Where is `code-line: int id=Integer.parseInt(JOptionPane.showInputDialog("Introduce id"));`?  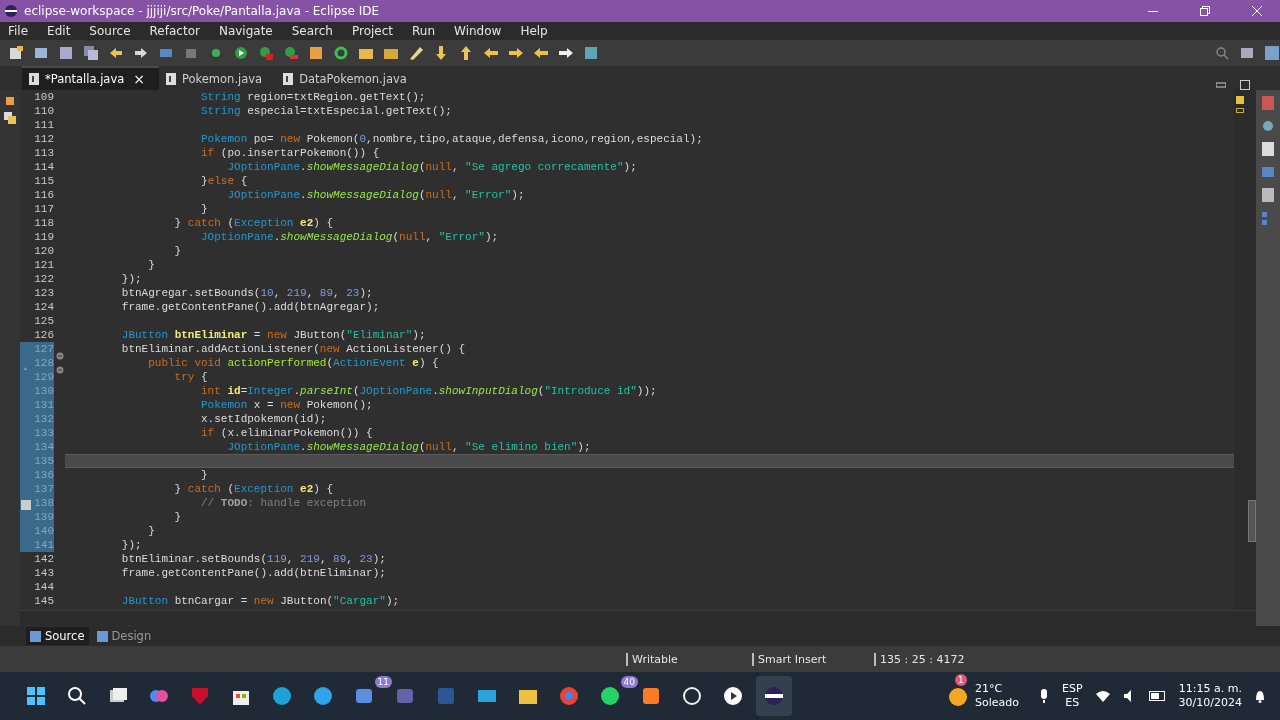 code-line: int id=Integer.parseInt(JOptionPane.showInputDialog("Introduce id")); is located at coordinates (429, 391).